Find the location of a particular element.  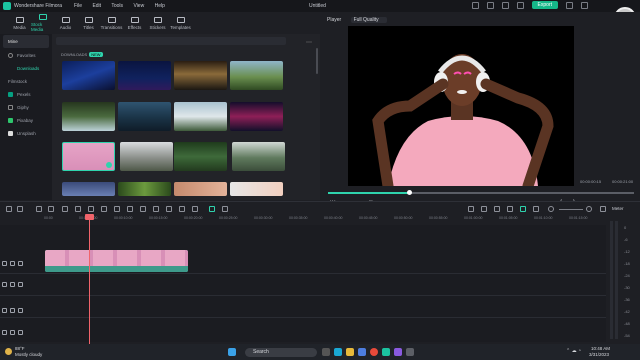

sidebar-item-unsplash: Unsplash is located at coordinates (26, 133).